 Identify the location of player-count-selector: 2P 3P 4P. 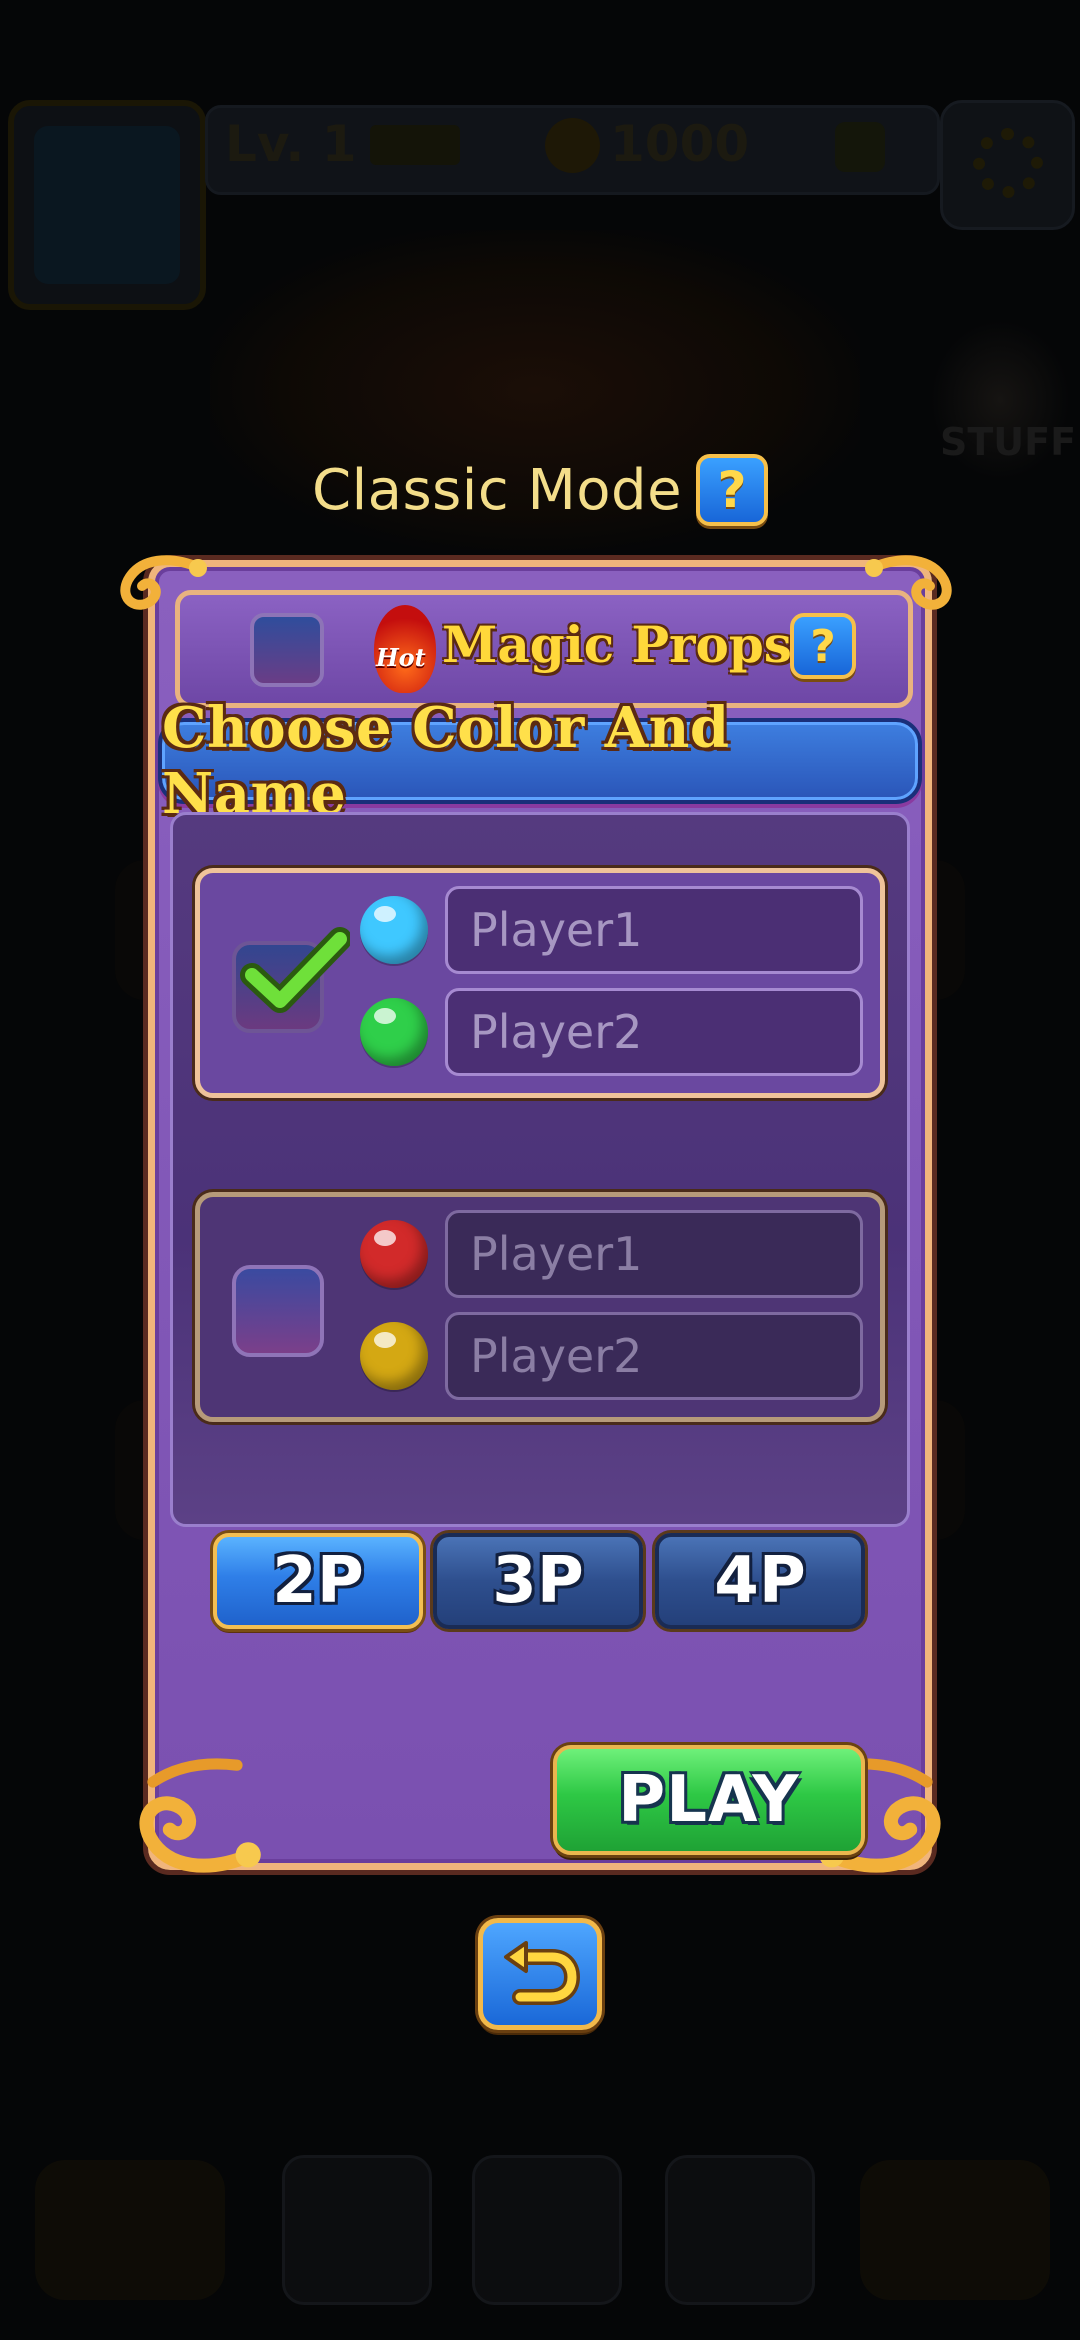
(540, 1583).